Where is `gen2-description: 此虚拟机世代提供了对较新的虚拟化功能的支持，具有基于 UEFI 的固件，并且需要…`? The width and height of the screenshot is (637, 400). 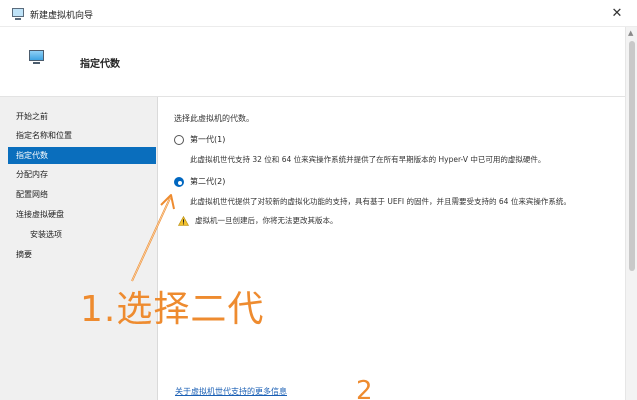
gen2-description: 此虚拟机世代提供了对较新的虚拟化功能的支持，具有基于 UEFI 的固件，并且需要… is located at coordinates (380, 201).